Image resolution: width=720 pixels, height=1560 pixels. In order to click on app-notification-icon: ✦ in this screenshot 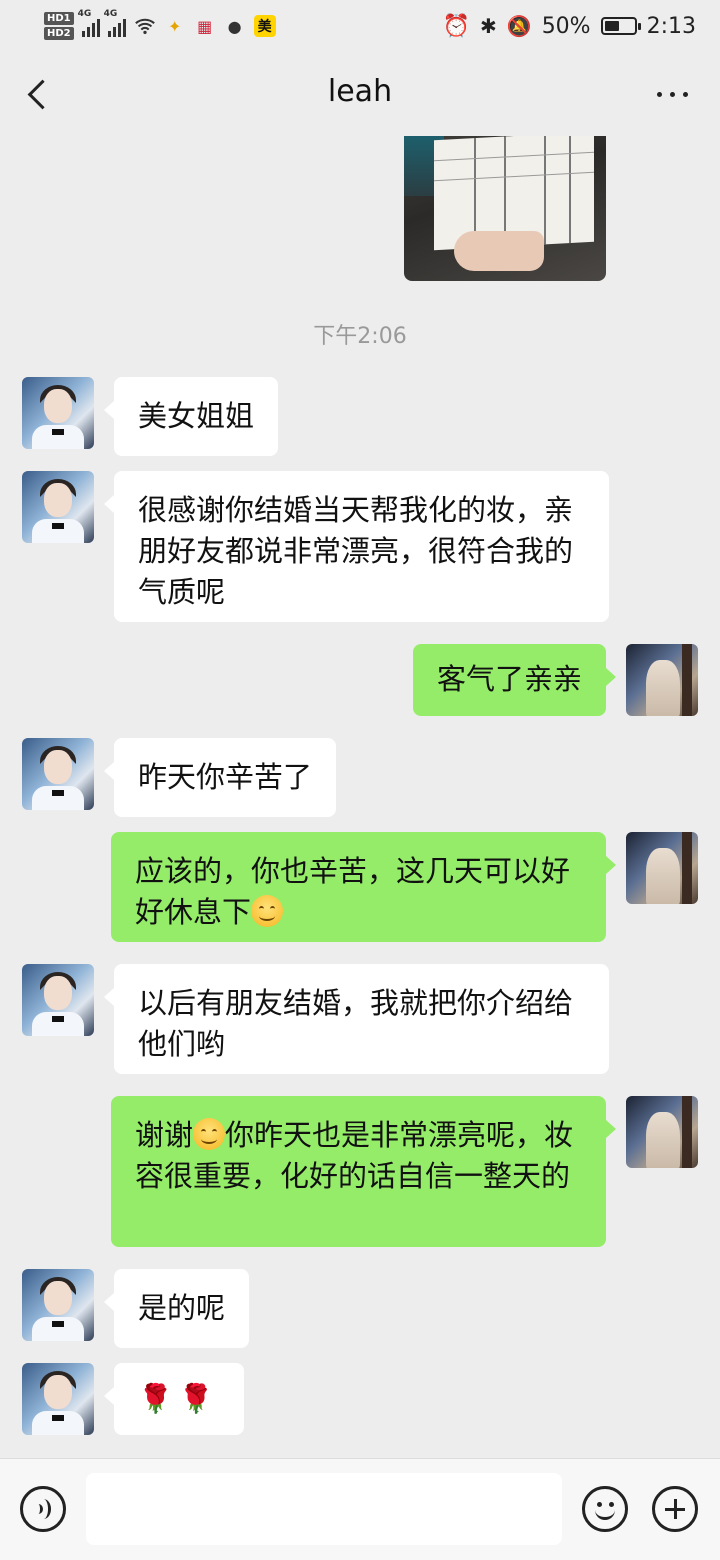, I will do `click(174, 26)`.